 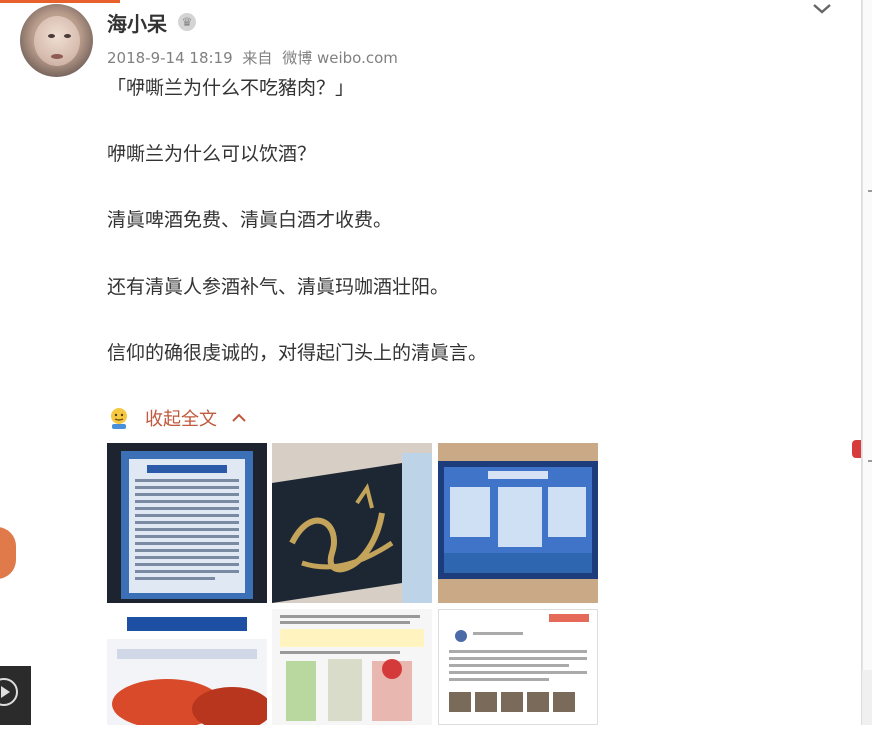 I want to click on post-source: 微博 weibo.com, so click(x=340, y=58).